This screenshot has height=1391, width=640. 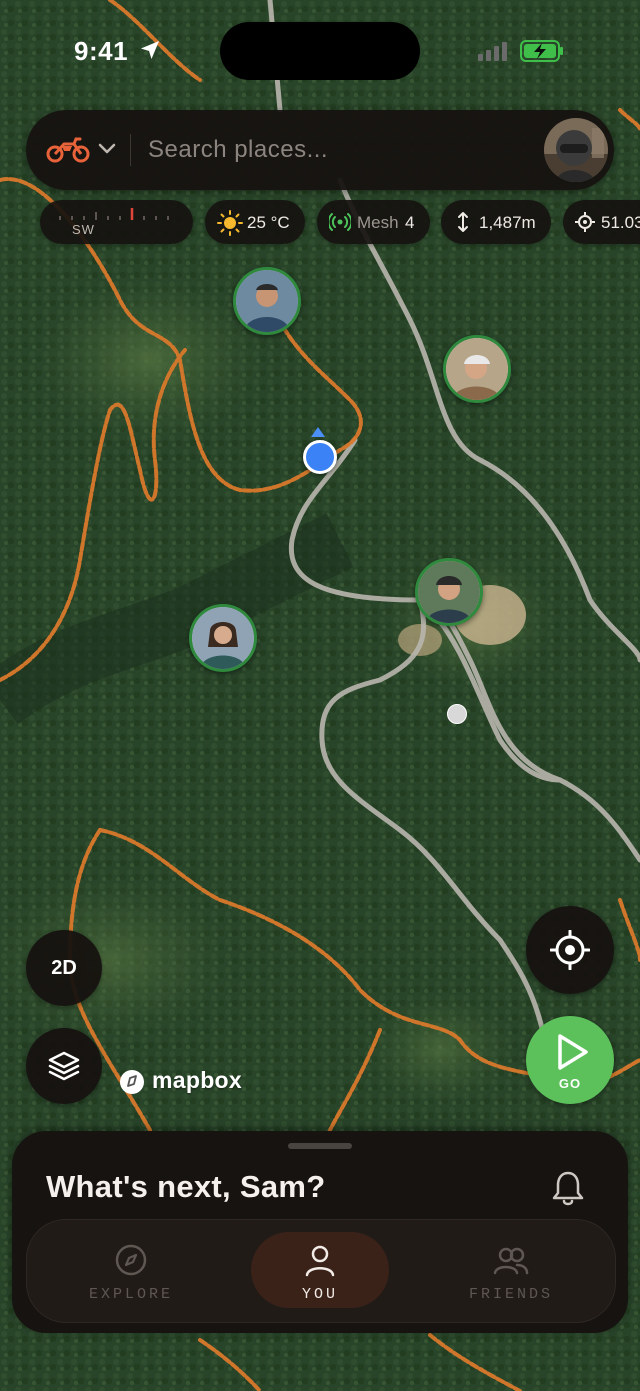 What do you see at coordinates (541, 51) in the screenshot?
I see `battery-charging-icon` at bounding box center [541, 51].